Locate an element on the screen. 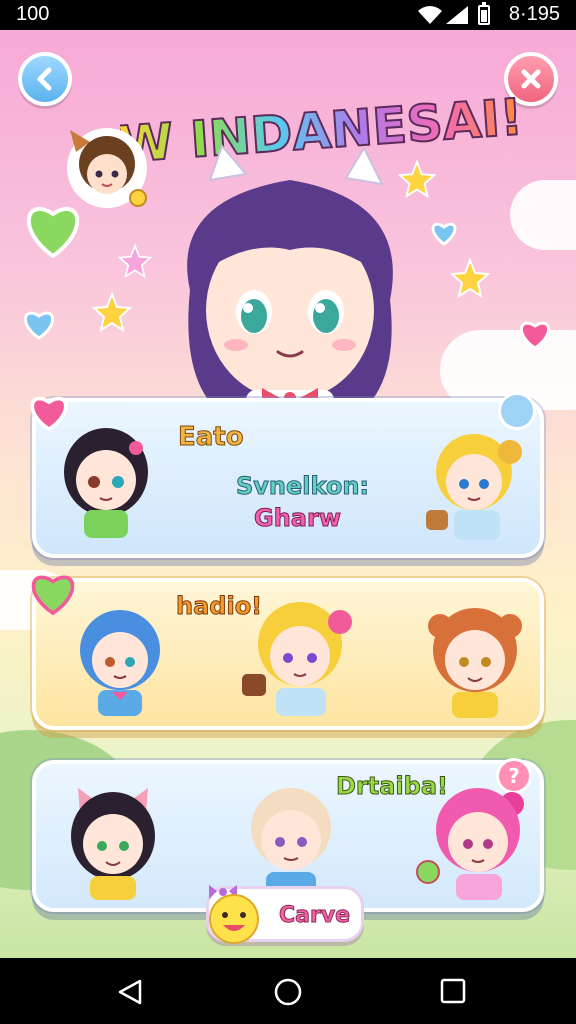 The width and height of the screenshot is (576, 1024). status-time: 100 is located at coordinates (33, 14).